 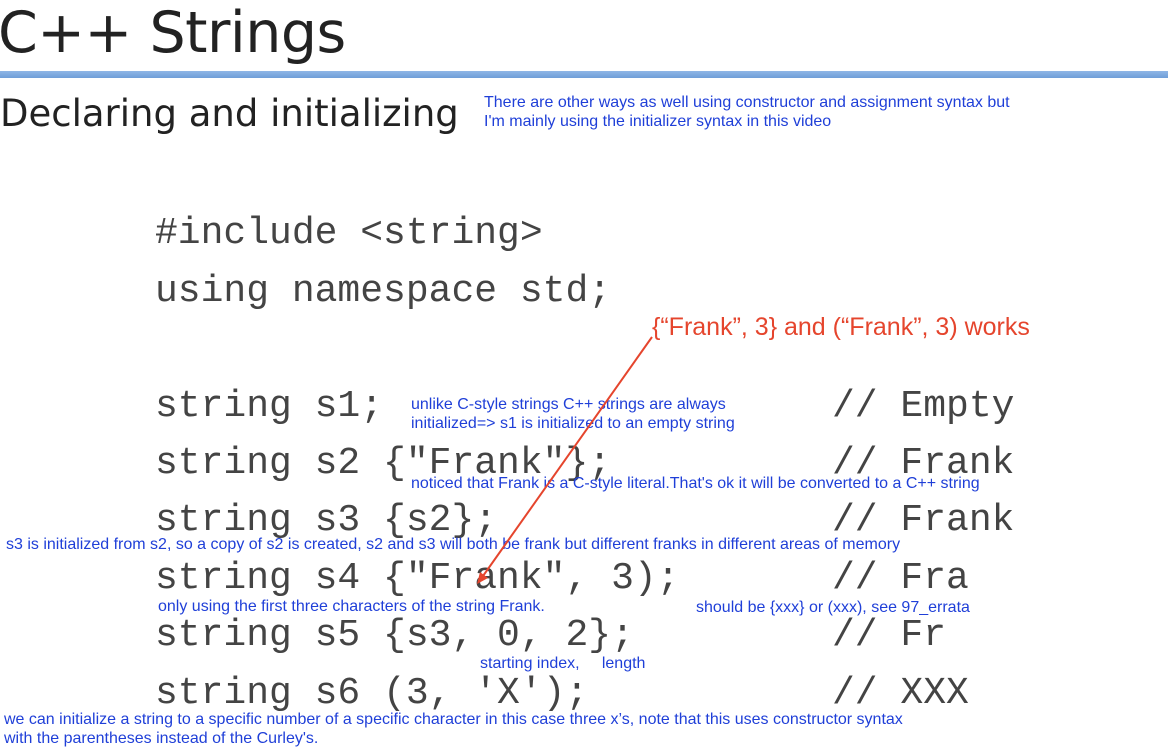 I want to click on red-arrow-head, so click(x=482, y=578).